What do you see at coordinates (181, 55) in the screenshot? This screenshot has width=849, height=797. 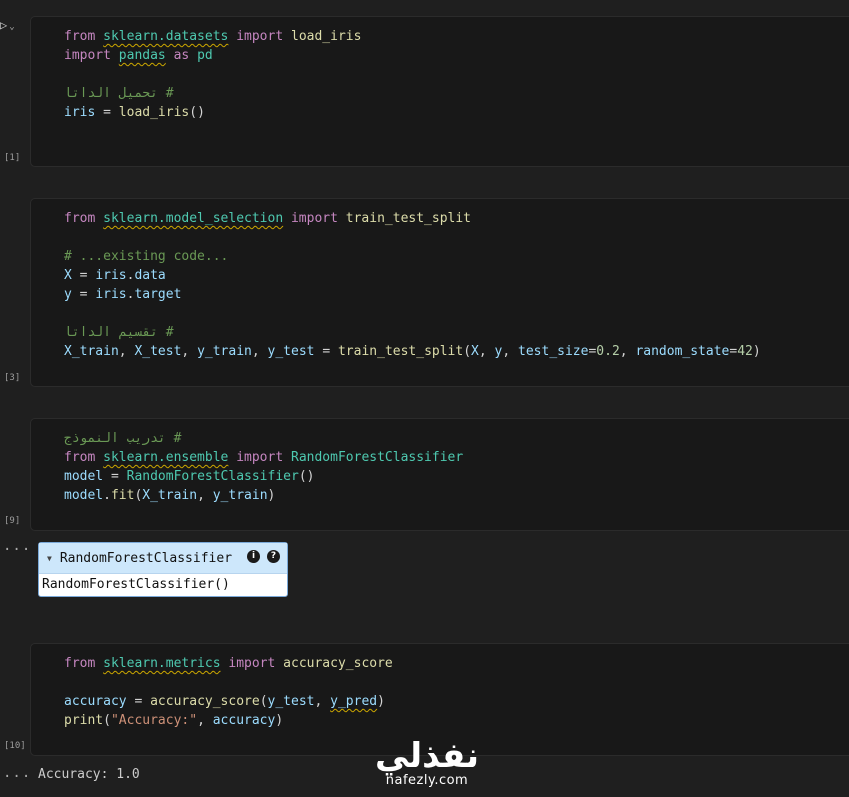 I see `code-token: as` at bounding box center [181, 55].